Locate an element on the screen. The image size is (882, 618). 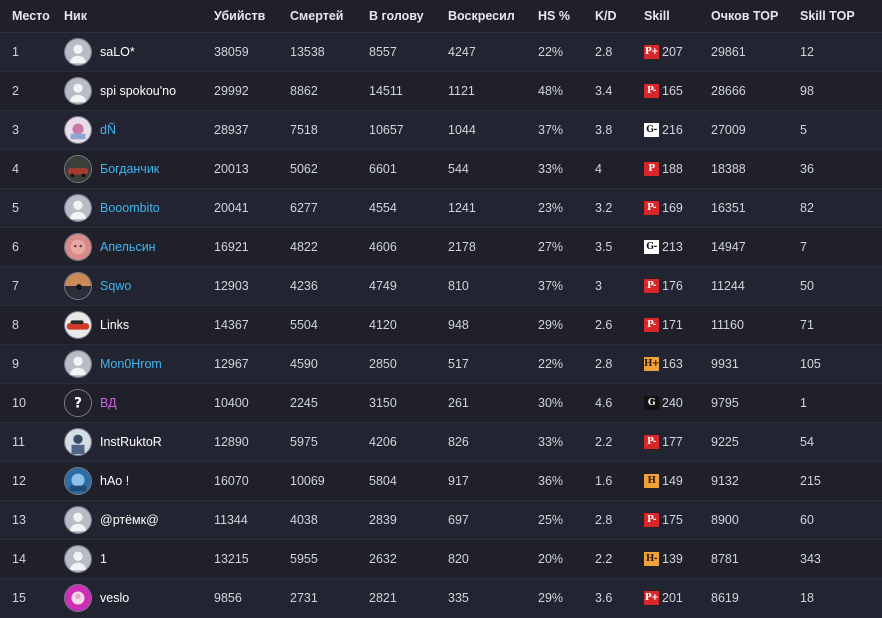
player-nick-link: spi spokou'no is located at coordinates (138, 91).